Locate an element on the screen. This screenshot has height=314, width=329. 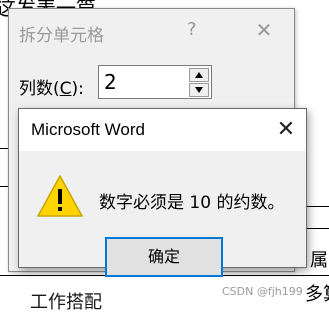
help-button: ? is located at coordinates (192, 29).